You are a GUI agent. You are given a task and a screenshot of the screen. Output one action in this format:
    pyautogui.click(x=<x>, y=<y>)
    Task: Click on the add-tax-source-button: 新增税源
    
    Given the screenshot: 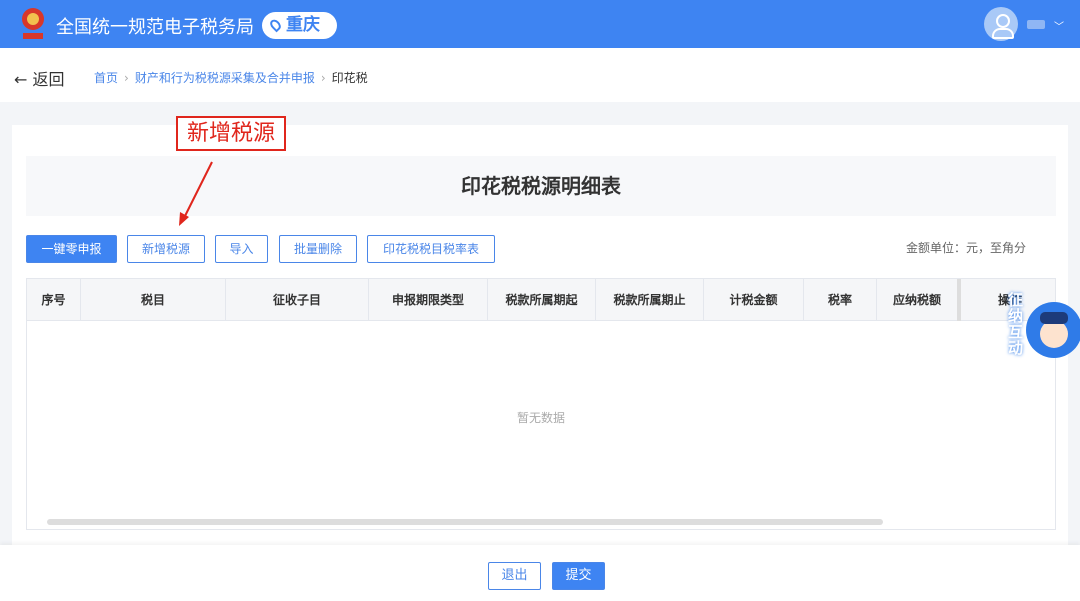 What is the action you would take?
    pyautogui.click(x=166, y=249)
    